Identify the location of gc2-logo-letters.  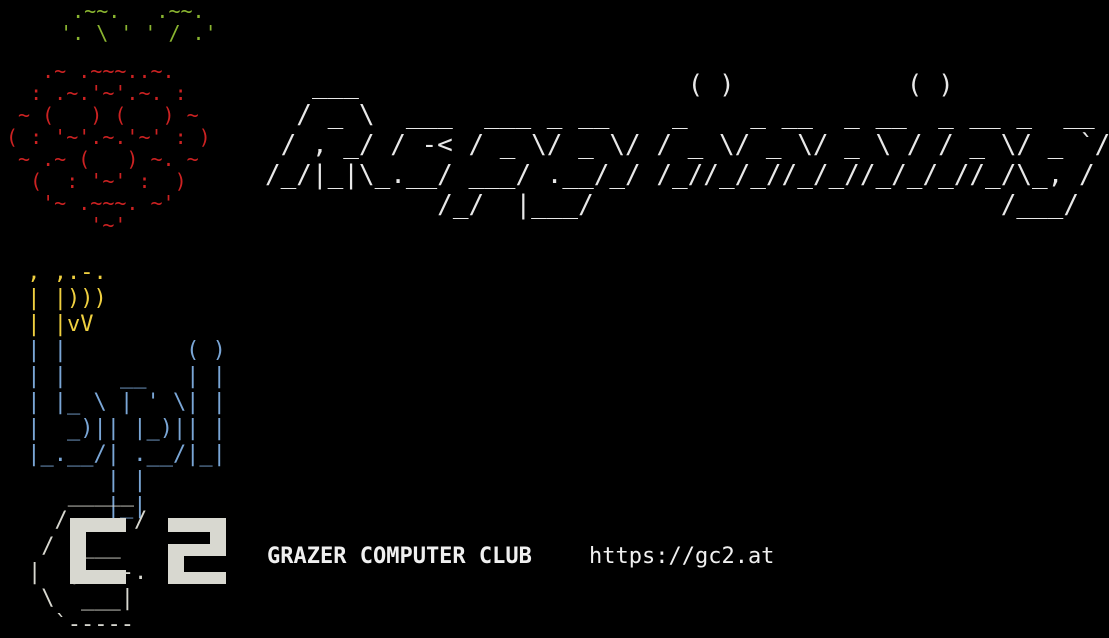
(150, 556).